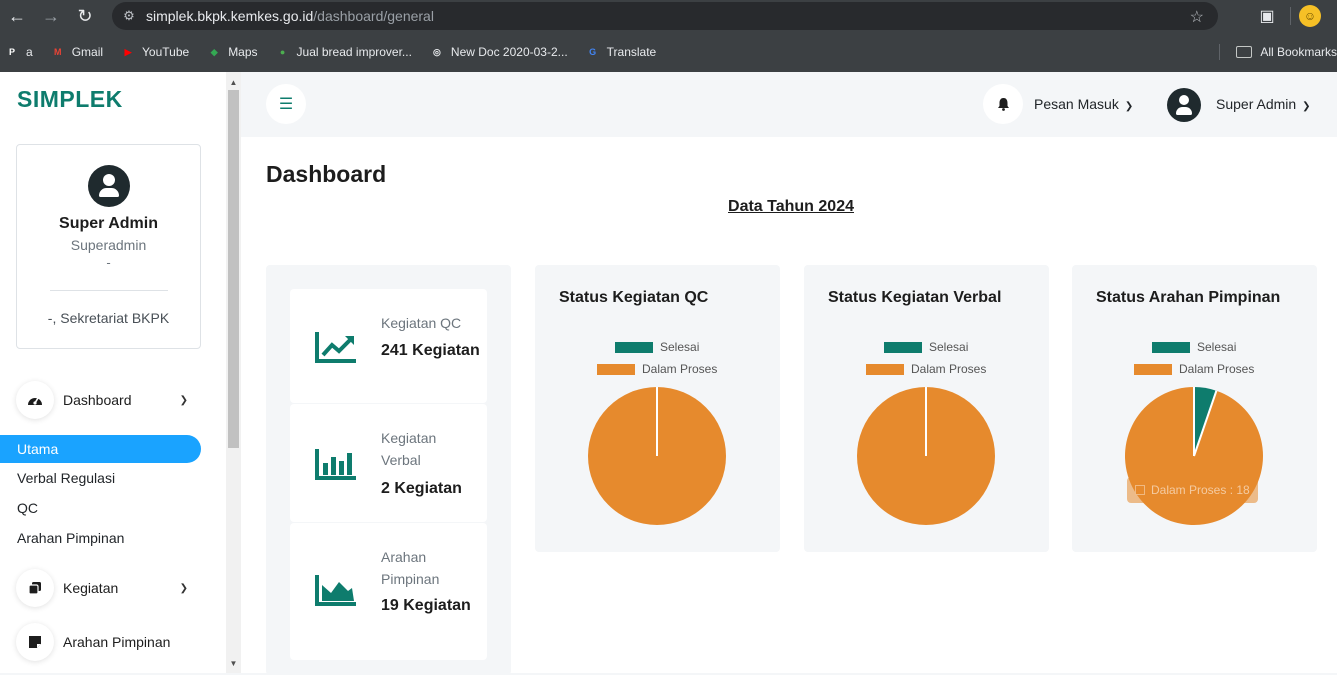  I want to click on topbar: ☰ Pesan Masuk ❯ Super Admin ❯, so click(789, 104).